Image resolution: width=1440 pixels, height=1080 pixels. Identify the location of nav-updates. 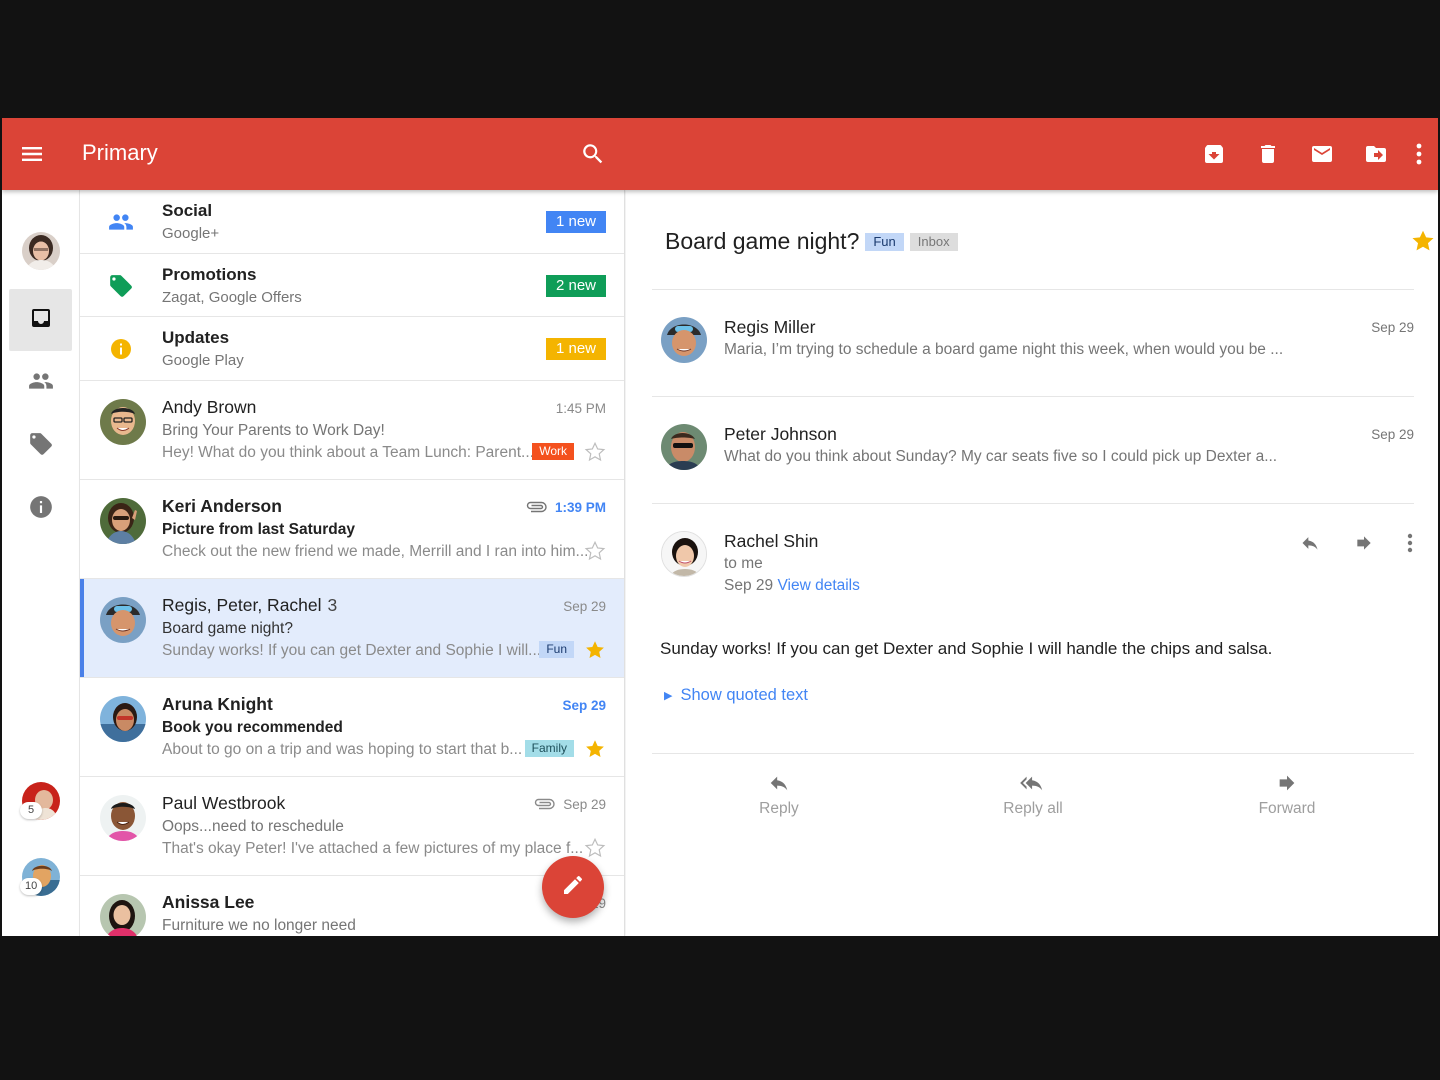
(40, 509).